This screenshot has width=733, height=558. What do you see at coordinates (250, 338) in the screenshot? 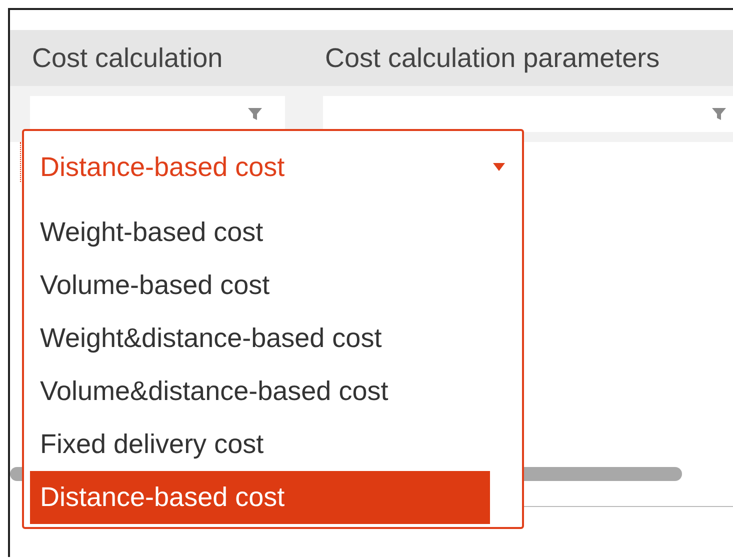
I see `dropdown-option: Weight&distance-based cost` at bounding box center [250, 338].